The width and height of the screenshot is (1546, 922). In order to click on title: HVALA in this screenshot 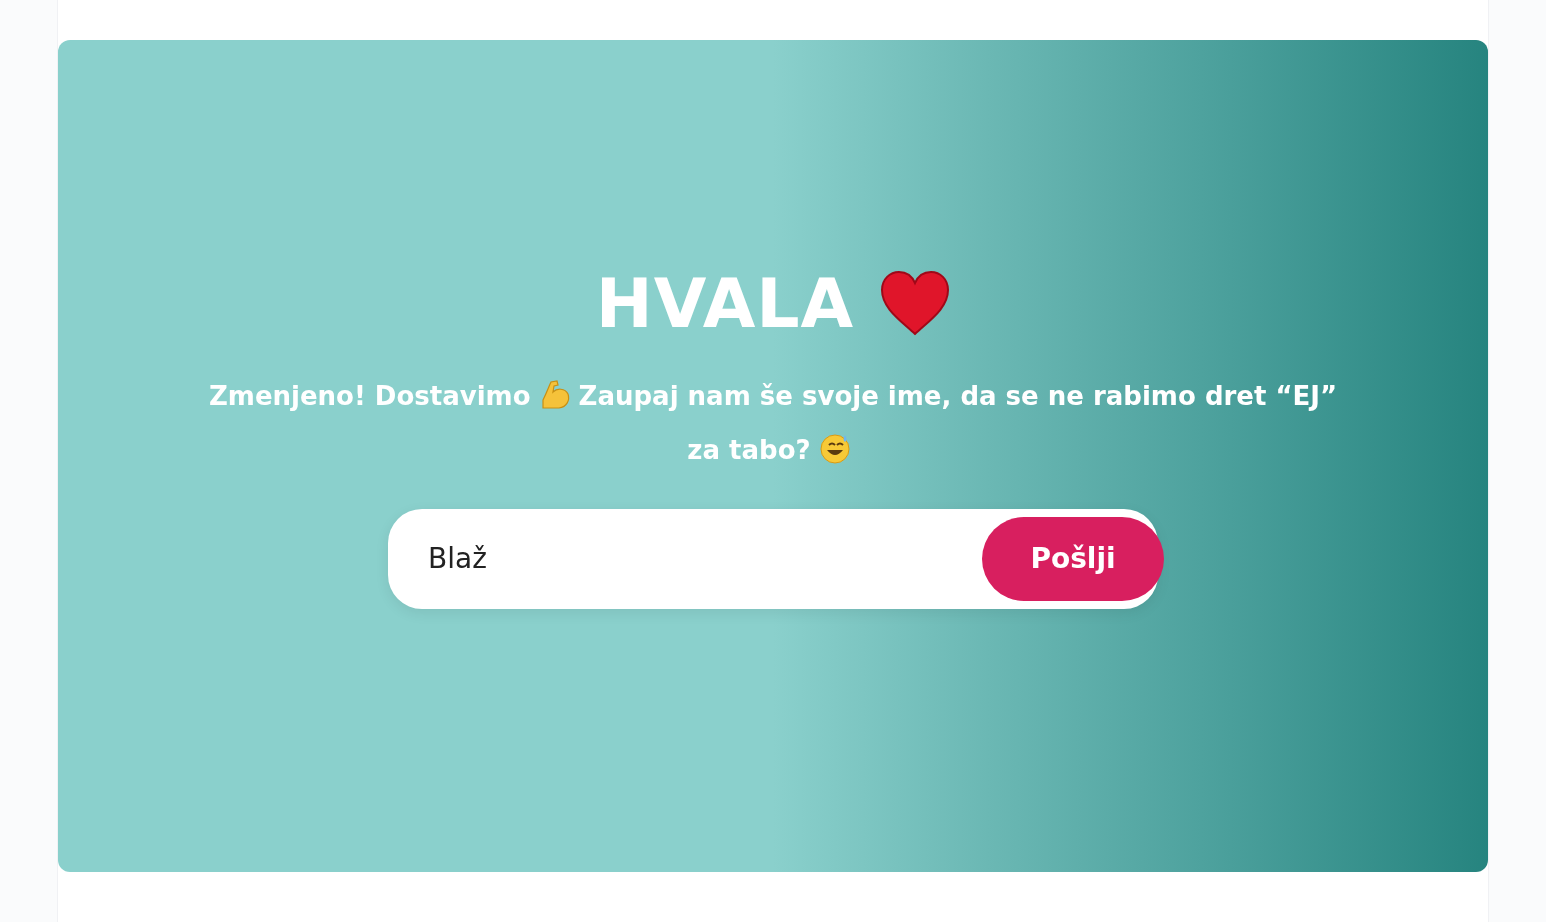, I will do `click(725, 303)`.